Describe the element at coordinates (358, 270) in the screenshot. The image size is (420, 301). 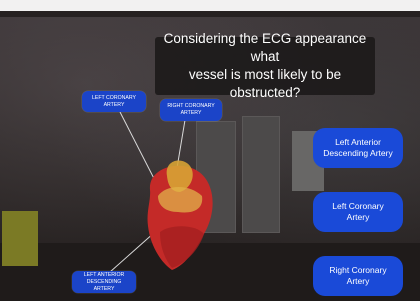
I see `answer-line-1: Right Coronary` at that location.